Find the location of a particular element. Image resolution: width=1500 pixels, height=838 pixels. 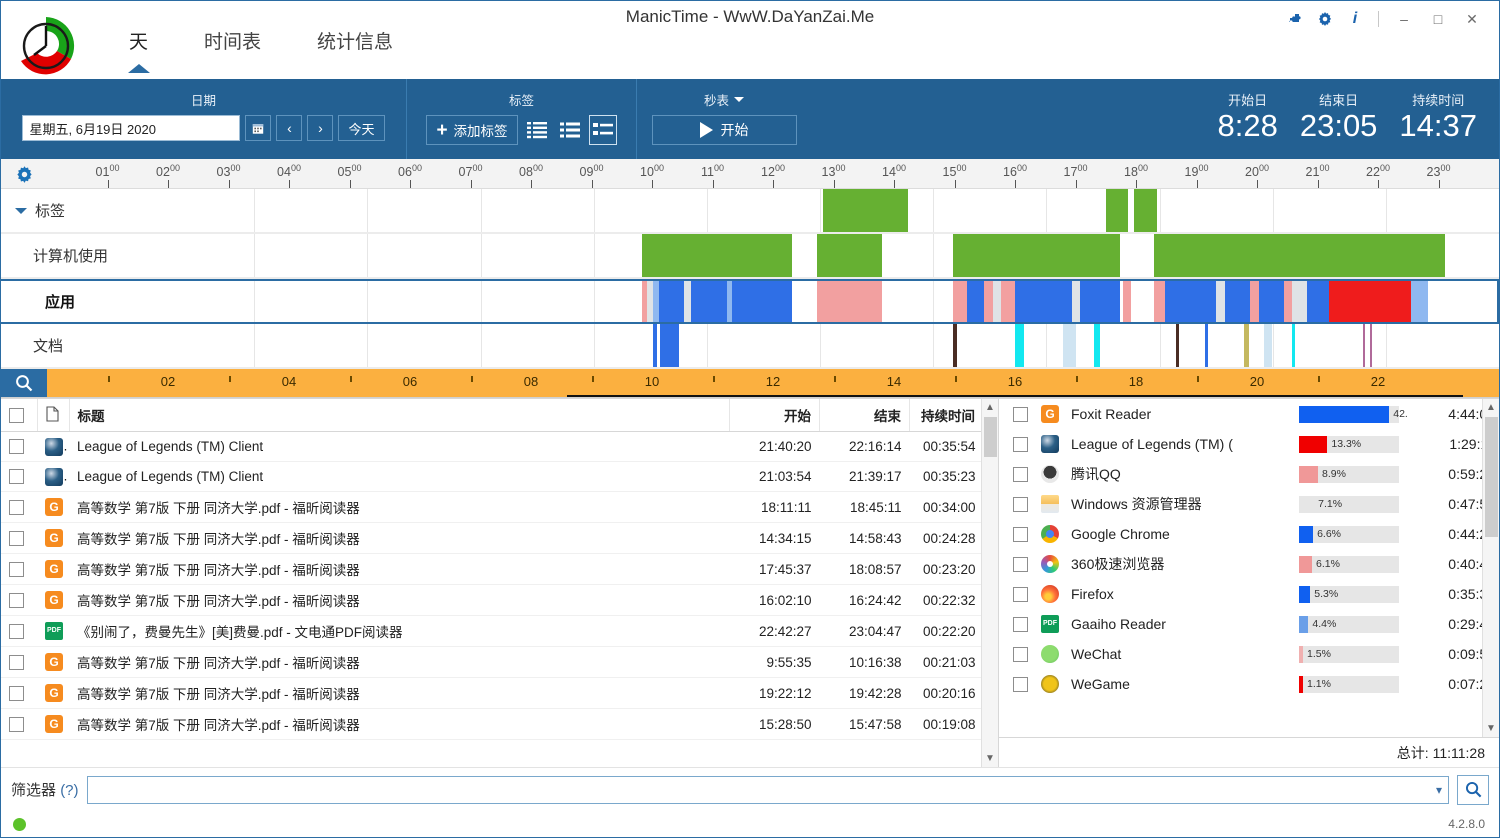

header-select-all is located at coordinates (19, 415).